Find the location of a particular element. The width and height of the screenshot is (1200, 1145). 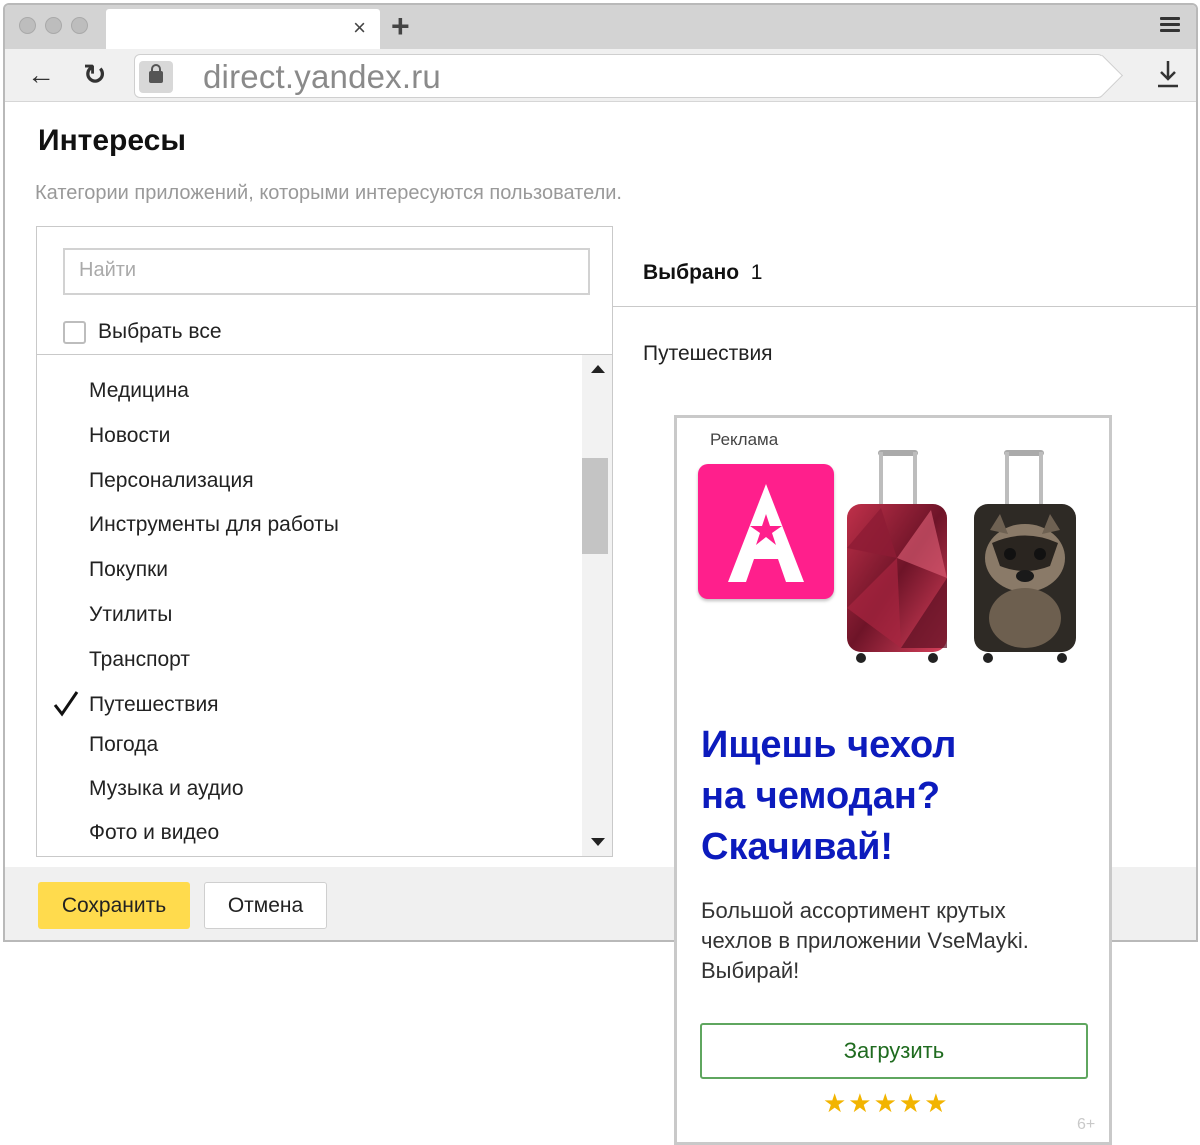

browser-tab: × is located at coordinates (243, 29).